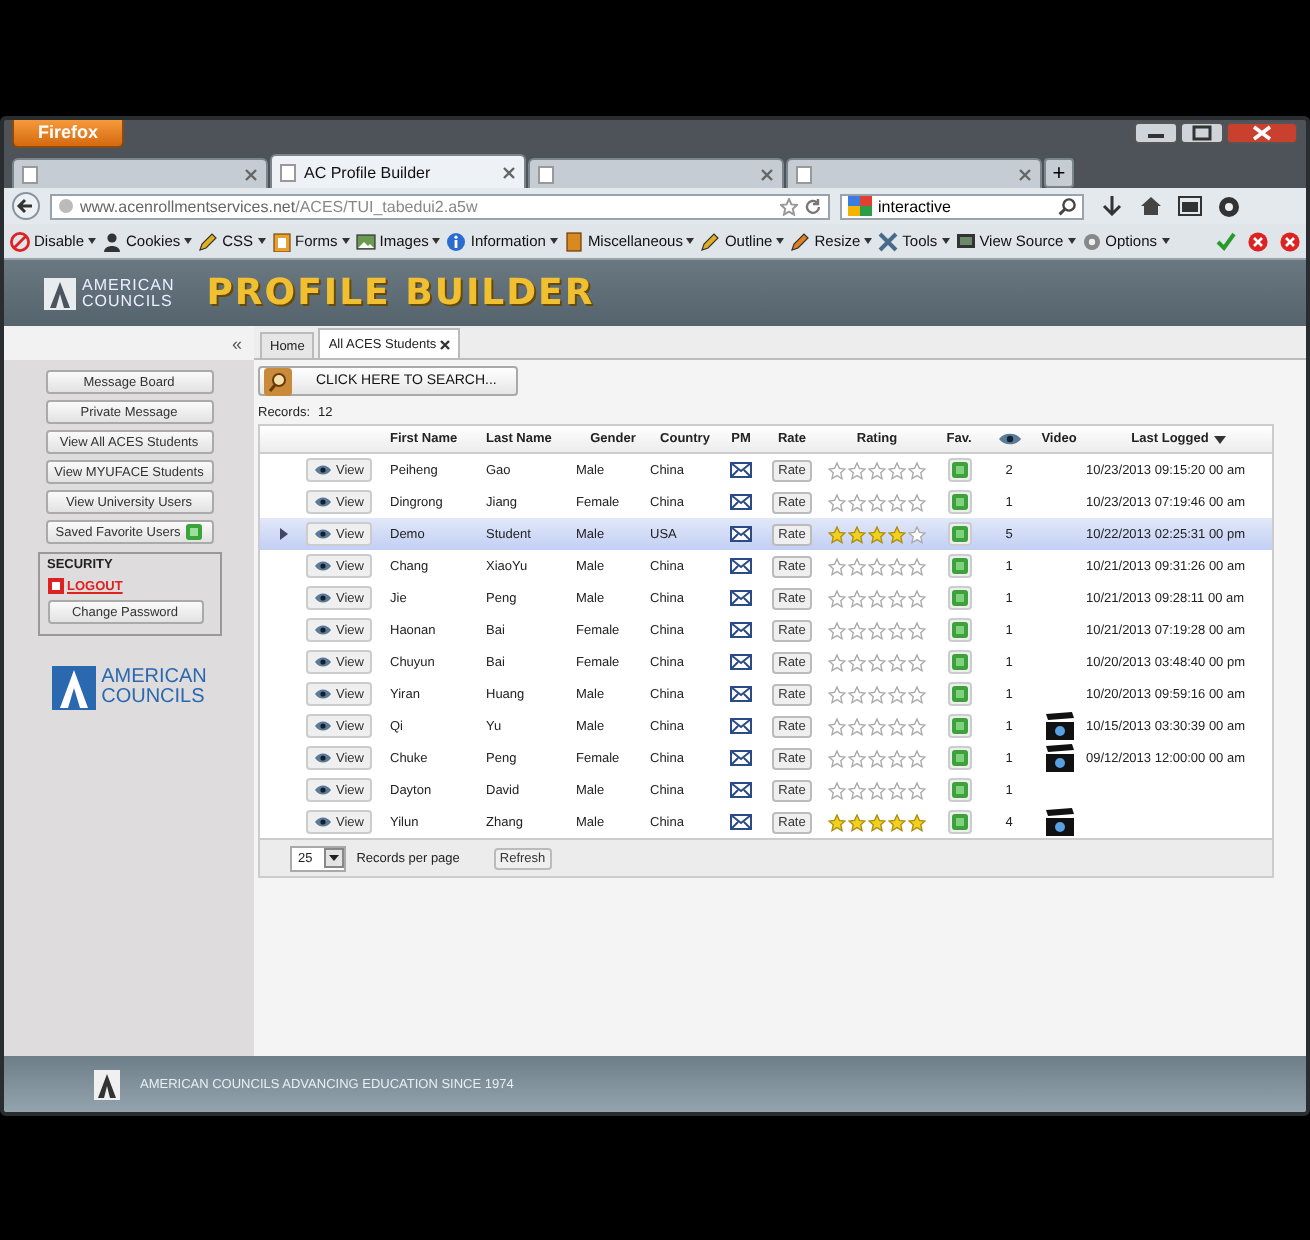 This screenshot has width=1310, height=1240. What do you see at coordinates (283, 534) in the screenshot?
I see `row-pointer-icon` at bounding box center [283, 534].